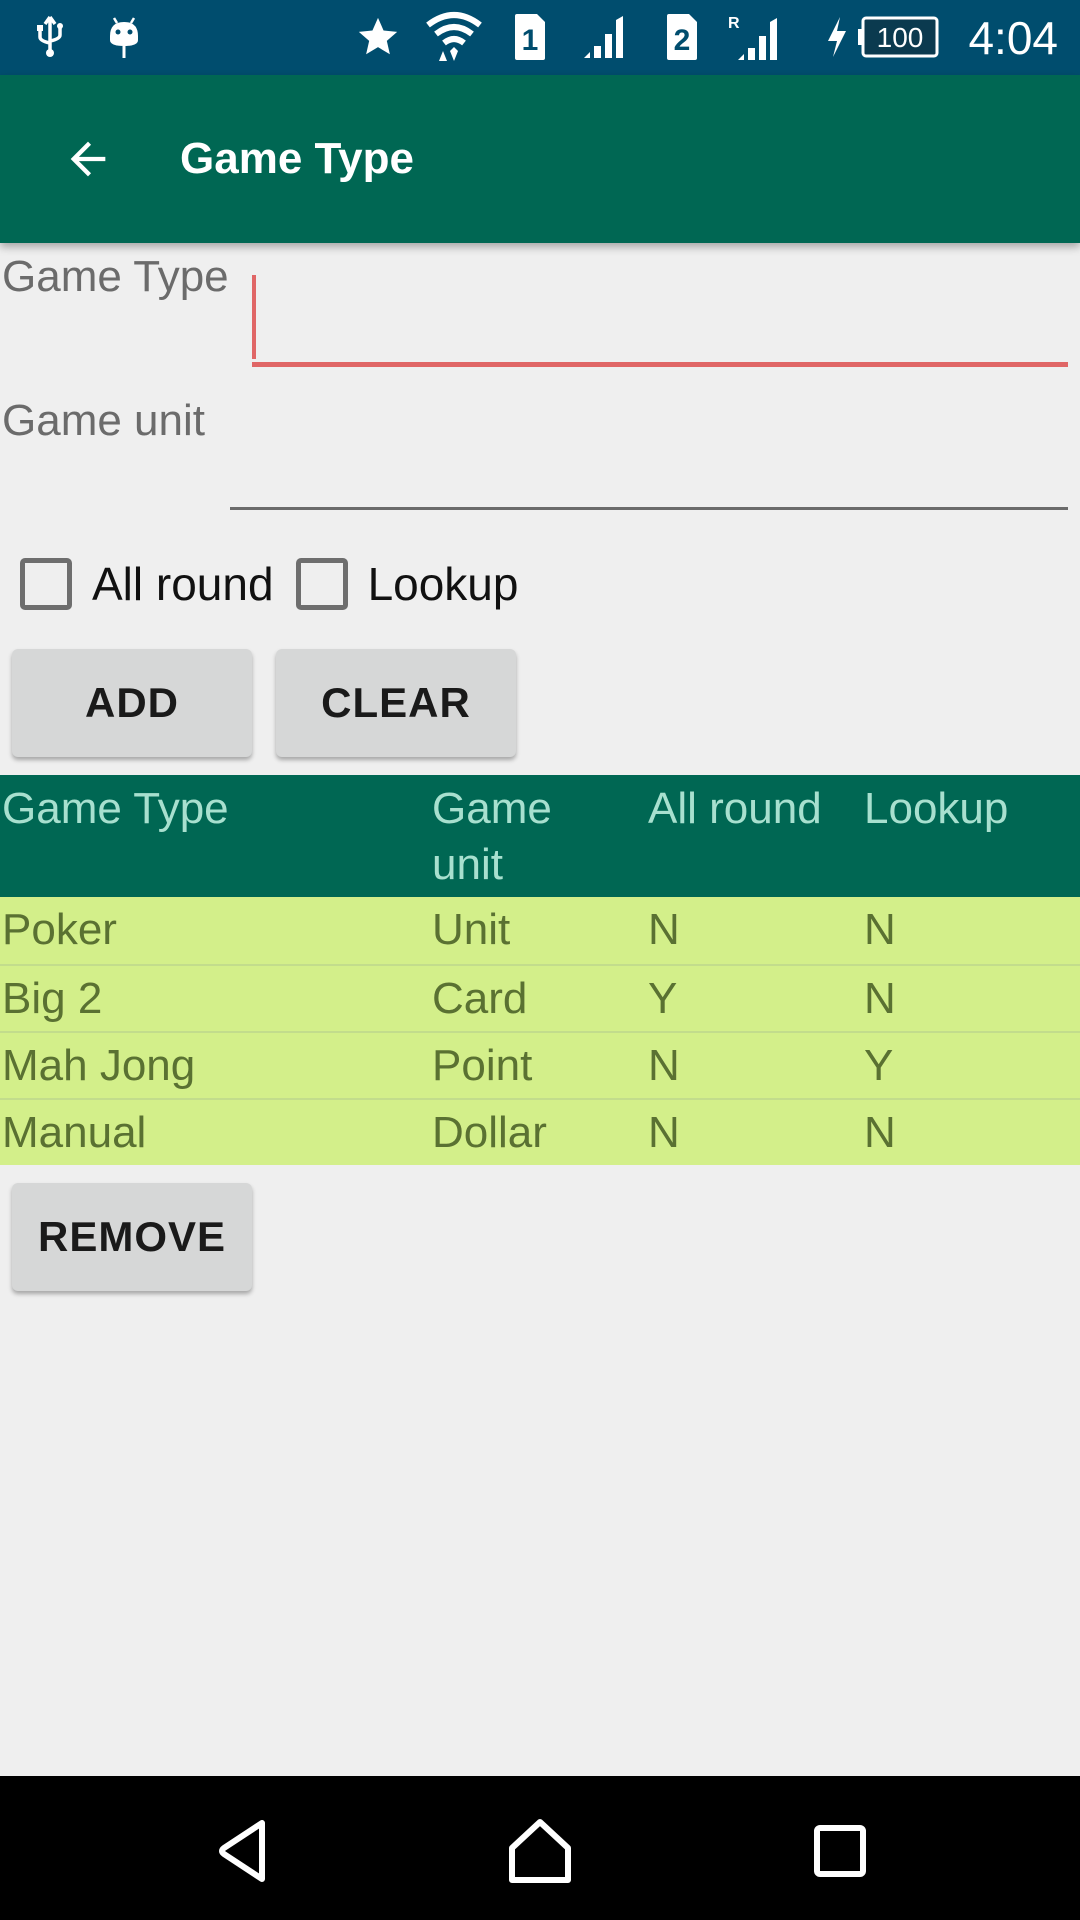 Image resolution: width=1080 pixels, height=1920 pixels. Describe the element at coordinates (396, 703) in the screenshot. I see `clear-button: CLEAR` at that location.